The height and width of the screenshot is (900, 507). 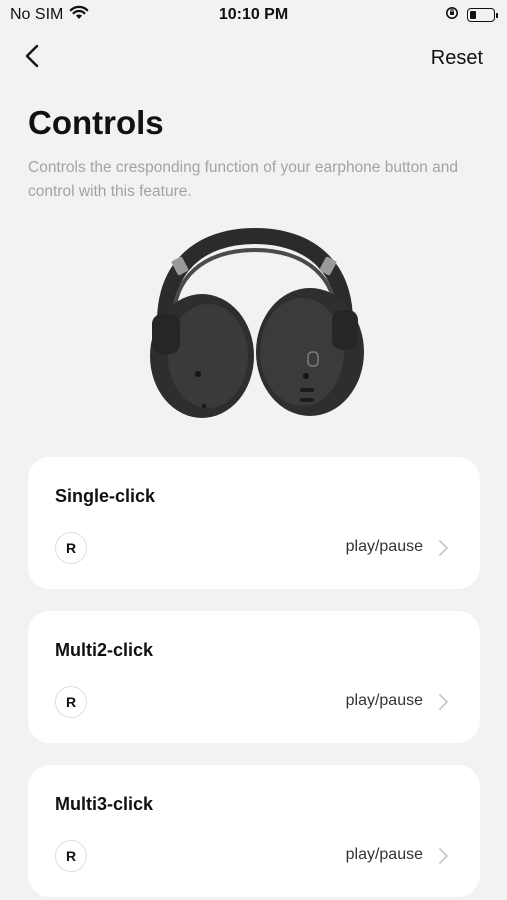 I want to click on control-card-multi2-click: Multi2-click R play/pause, so click(x=254, y=677).